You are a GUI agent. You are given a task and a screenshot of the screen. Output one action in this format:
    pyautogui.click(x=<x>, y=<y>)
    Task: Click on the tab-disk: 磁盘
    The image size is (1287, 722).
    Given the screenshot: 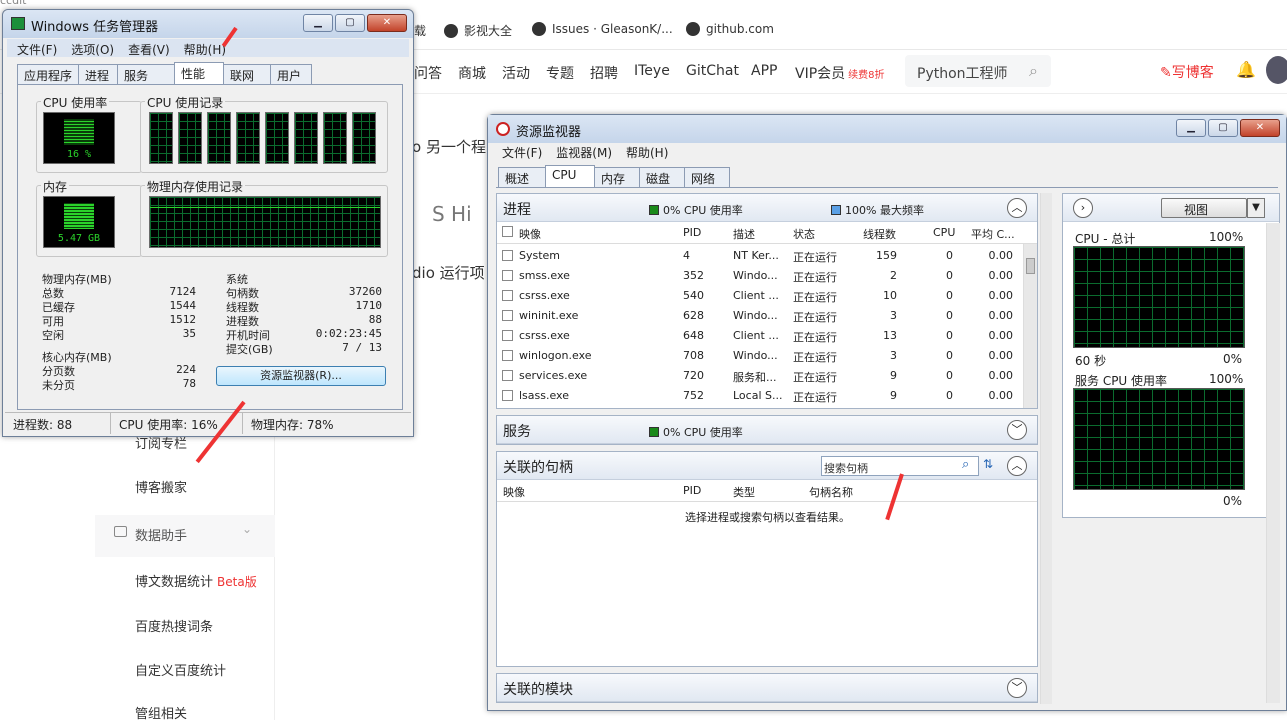 What is the action you would take?
    pyautogui.click(x=662, y=177)
    